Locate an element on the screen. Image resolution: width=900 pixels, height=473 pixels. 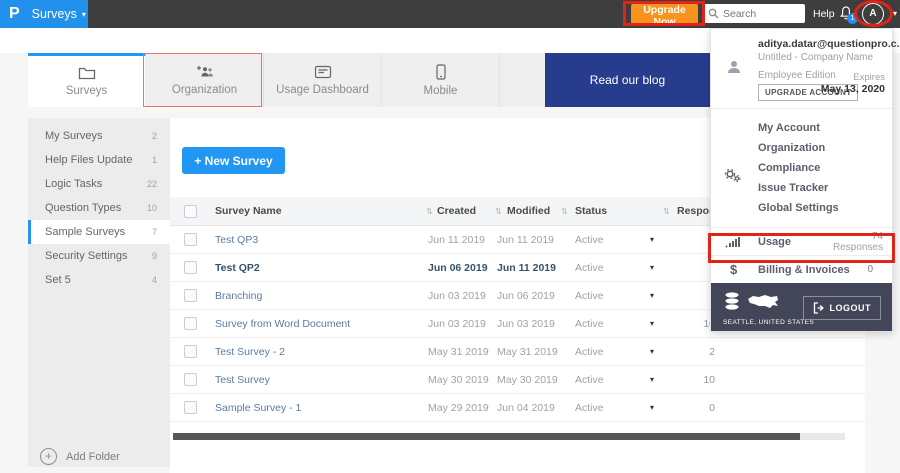
person-icon is located at coordinates (734, 67).